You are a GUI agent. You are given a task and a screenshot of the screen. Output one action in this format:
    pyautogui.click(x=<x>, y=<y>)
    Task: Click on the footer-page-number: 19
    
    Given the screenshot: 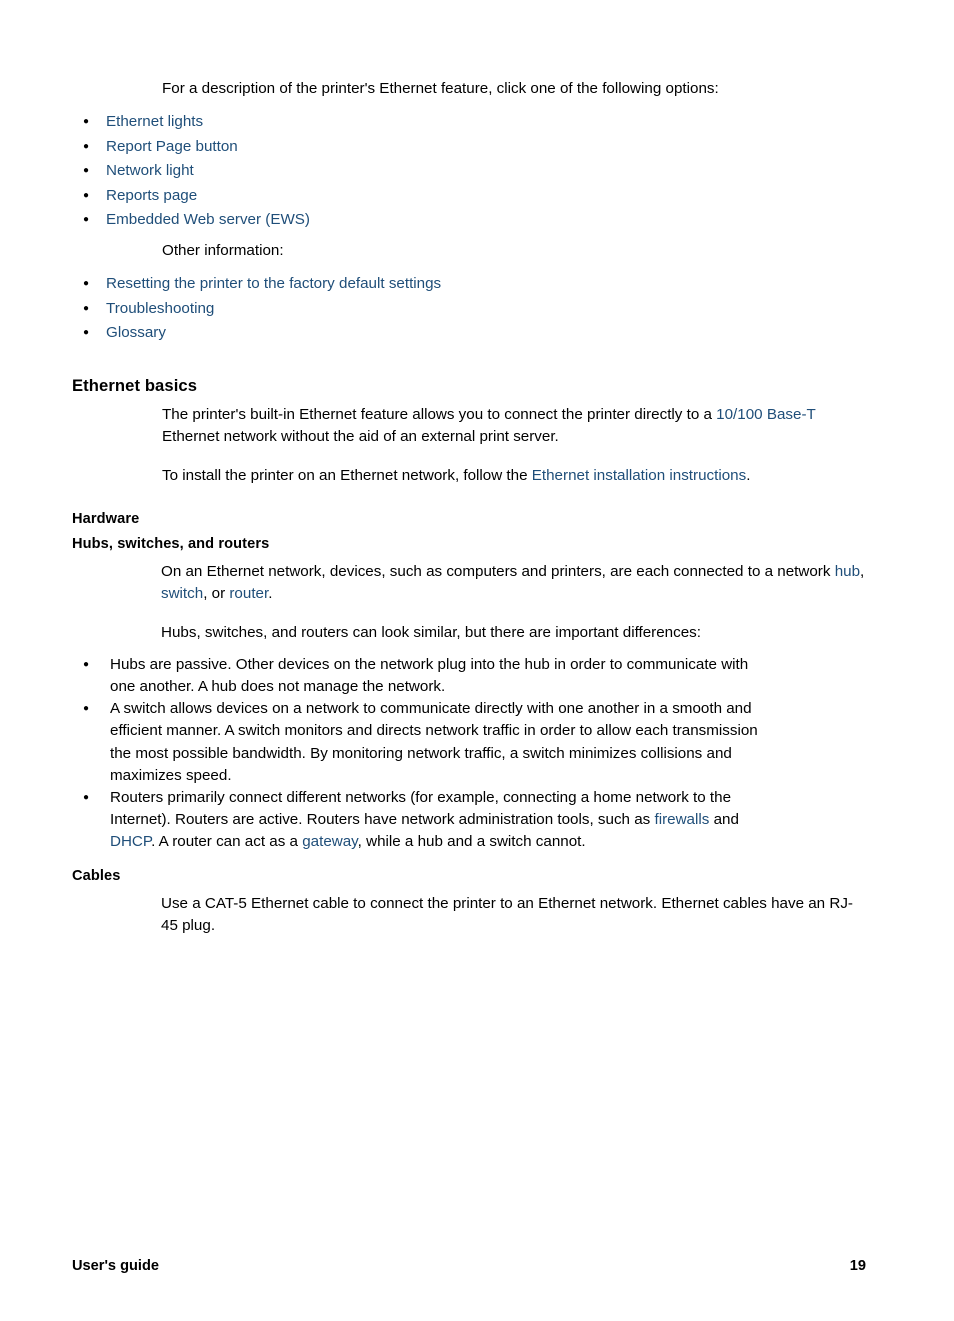 What is the action you would take?
    pyautogui.click(x=857, y=1266)
    